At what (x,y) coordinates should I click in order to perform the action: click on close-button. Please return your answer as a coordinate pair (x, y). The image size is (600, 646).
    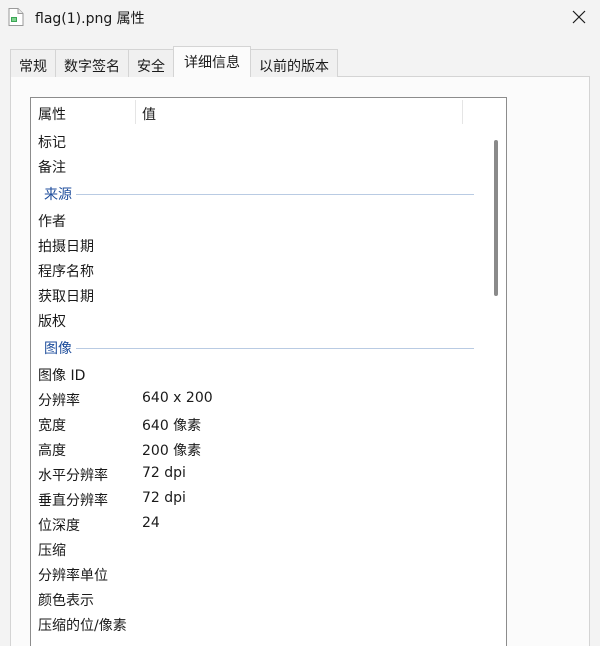
    Looking at the image, I should click on (579, 17).